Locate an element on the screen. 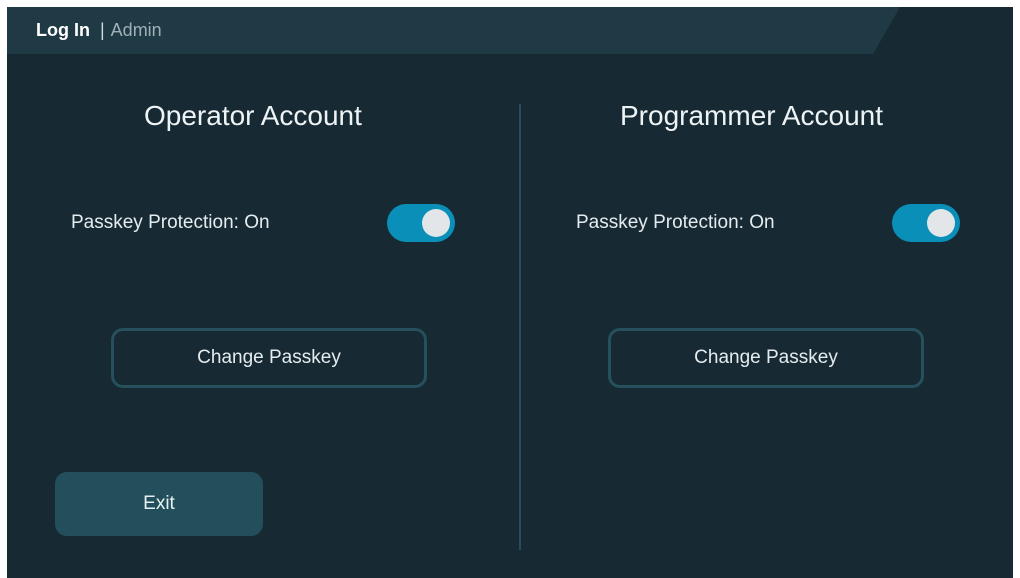 This screenshot has height=578, width=1020. programmer-account-title: Programmer Account is located at coordinates (751, 115).